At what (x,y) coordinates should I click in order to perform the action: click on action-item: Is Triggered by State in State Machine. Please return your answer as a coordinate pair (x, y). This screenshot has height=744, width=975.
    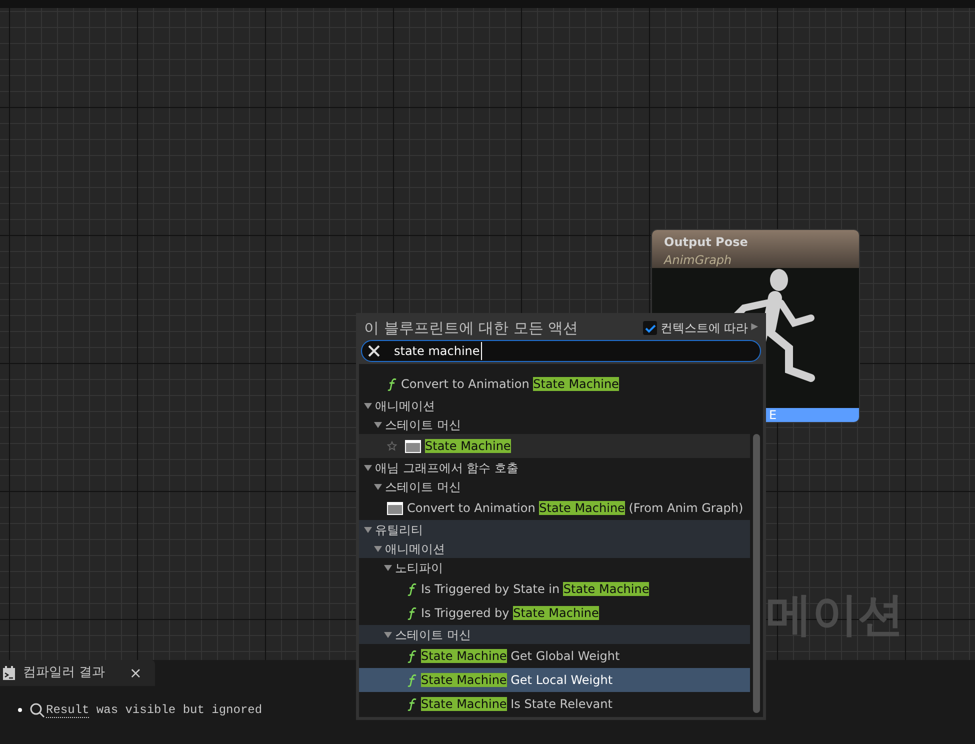
    Looking at the image, I should click on (554, 589).